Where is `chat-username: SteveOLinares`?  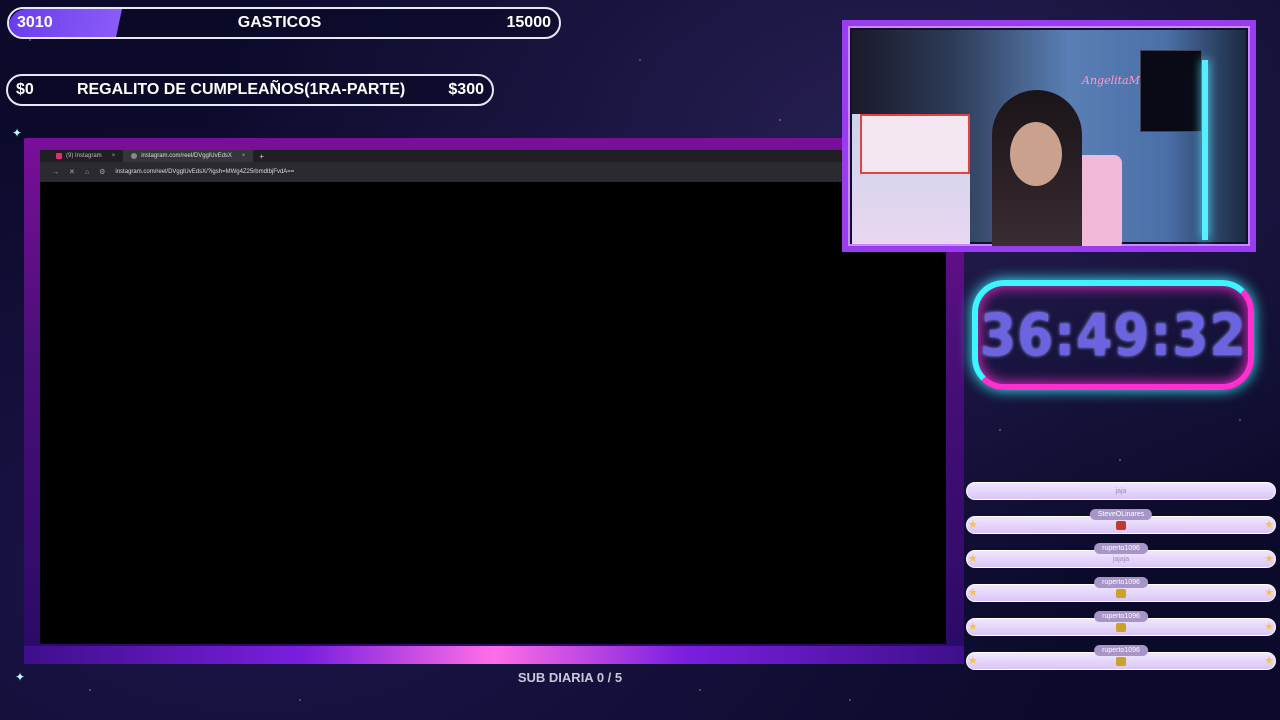 chat-username: SteveOLinares is located at coordinates (1121, 514).